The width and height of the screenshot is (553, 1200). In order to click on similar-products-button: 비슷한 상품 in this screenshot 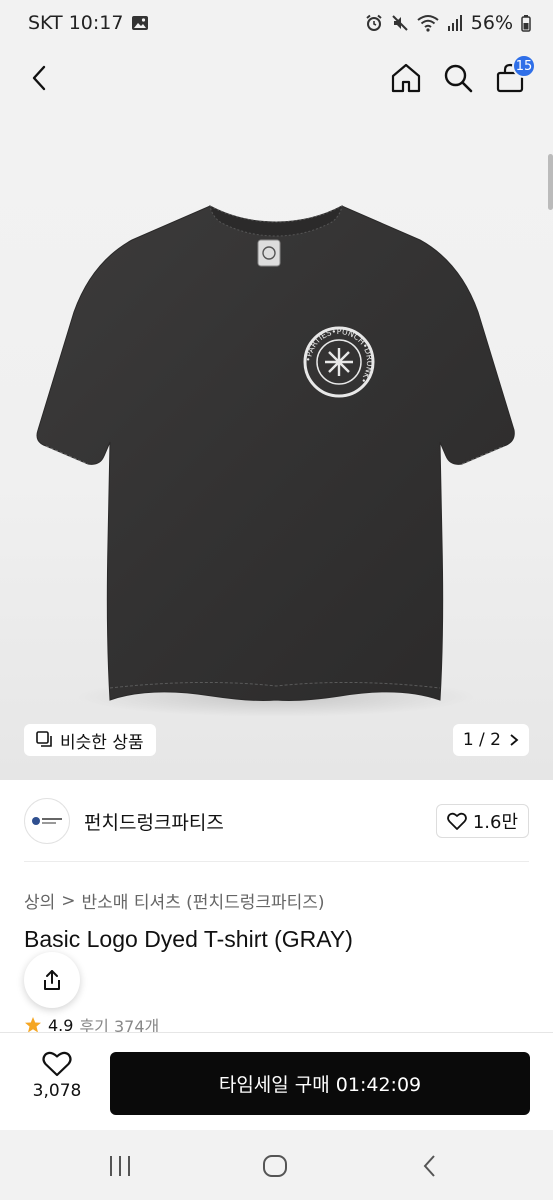, I will do `click(90, 740)`.